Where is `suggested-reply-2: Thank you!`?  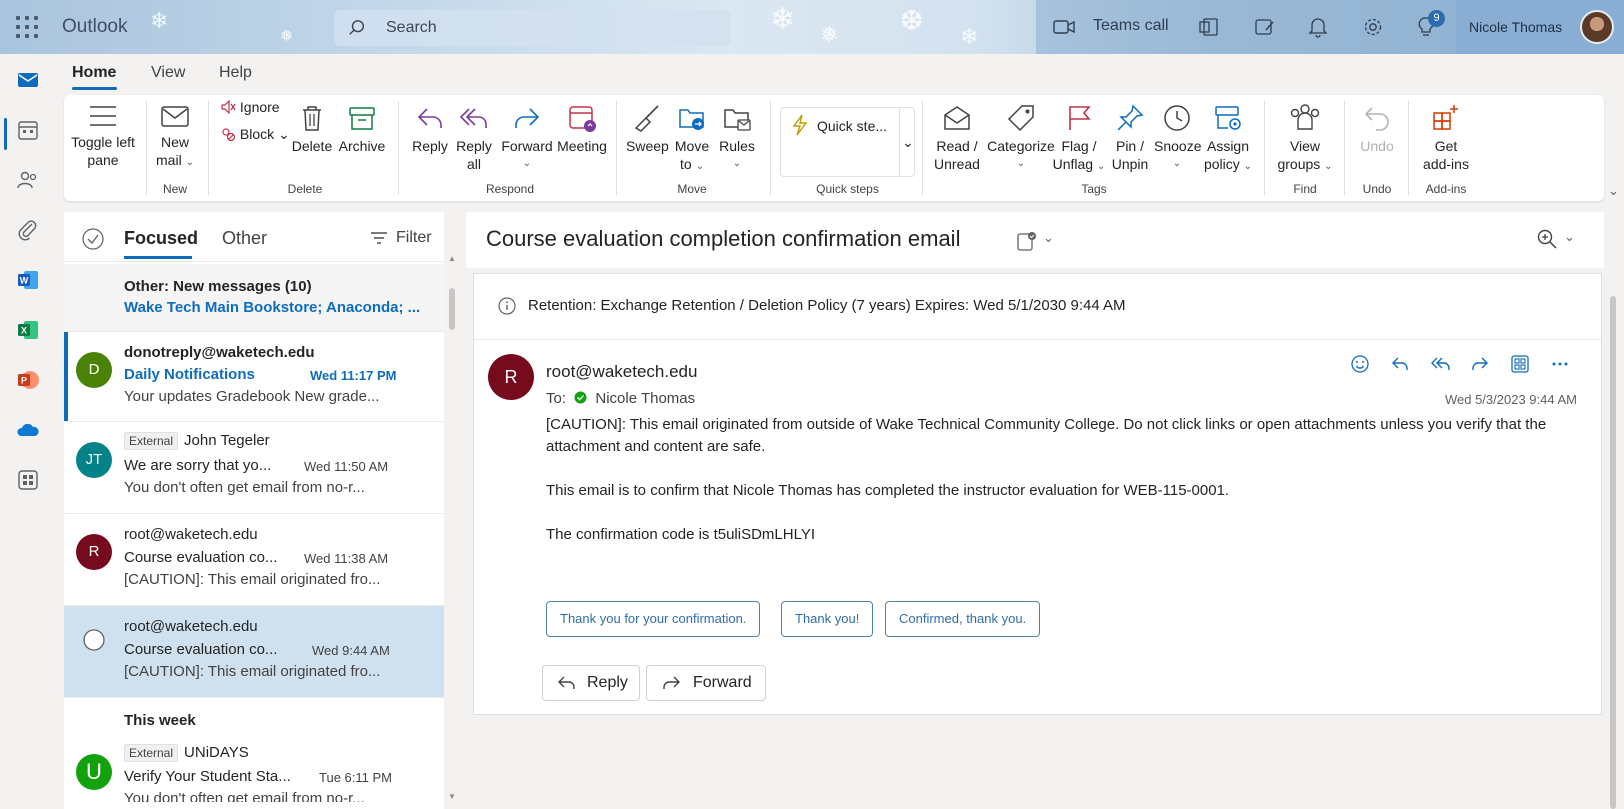
suggested-reply-2: Thank you! is located at coordinates (827, 619).